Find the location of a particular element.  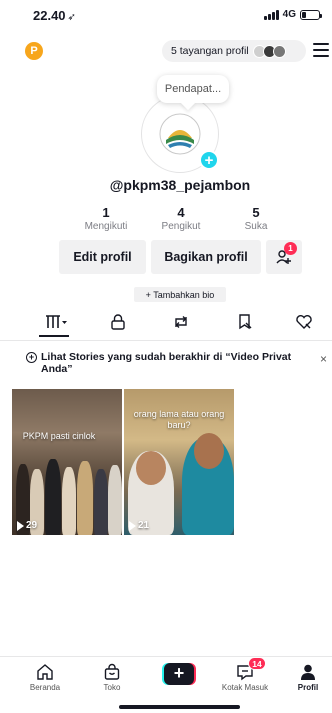

profile-views-label: 5 tayangan profil is located at coordinates (210, 51).